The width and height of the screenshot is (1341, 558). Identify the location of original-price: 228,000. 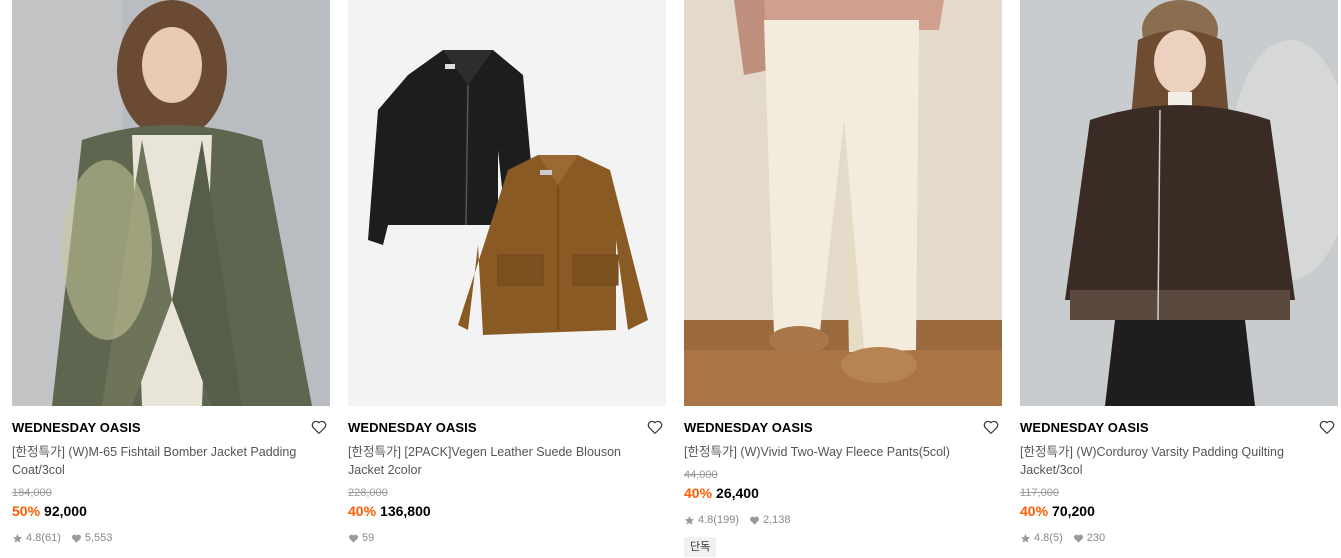
(368, 493).